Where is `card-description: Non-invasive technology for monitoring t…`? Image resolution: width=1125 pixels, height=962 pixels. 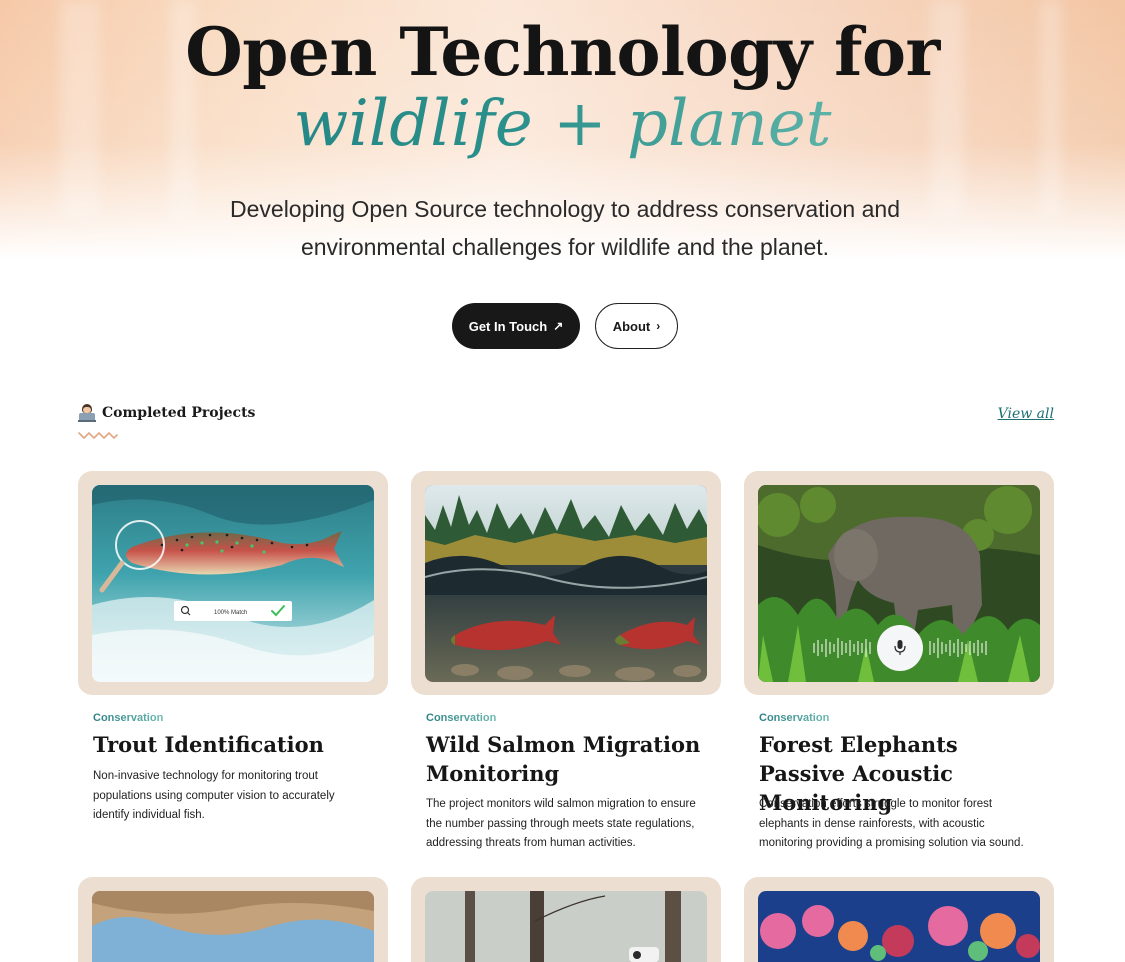
card-description: Non-invasive technology for monitoring t… is located at coordinates (214, 795).